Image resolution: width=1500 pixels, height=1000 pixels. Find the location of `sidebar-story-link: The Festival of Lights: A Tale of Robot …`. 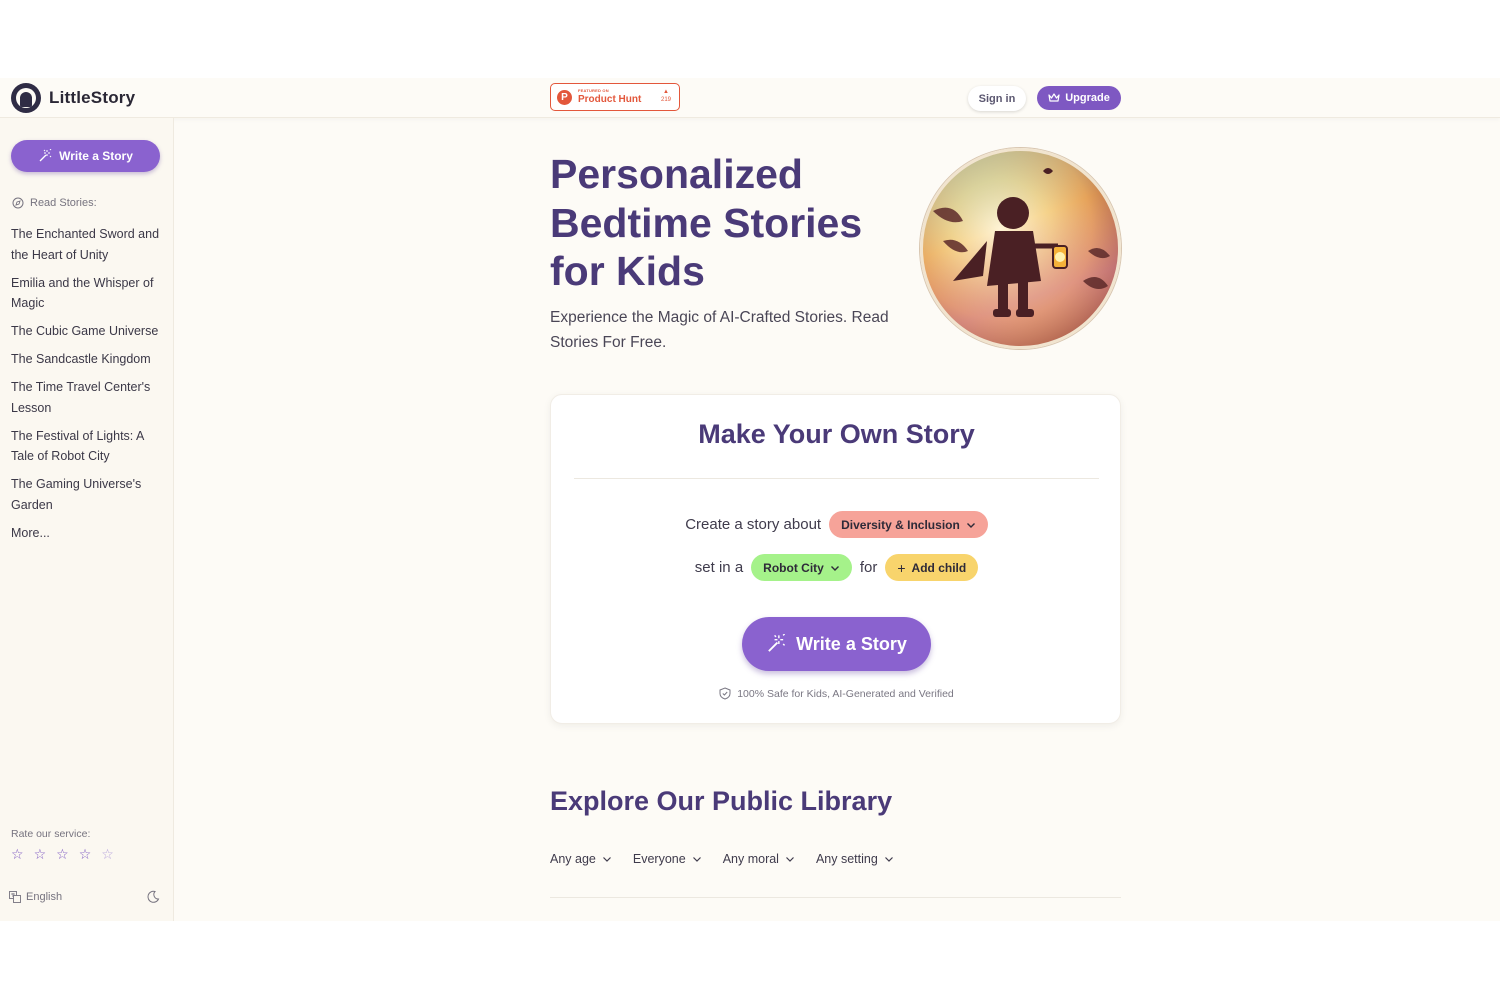

sidebar-story-link: The Festival of Lights: A Tale of Robot … is located at coordinates (87, 446).